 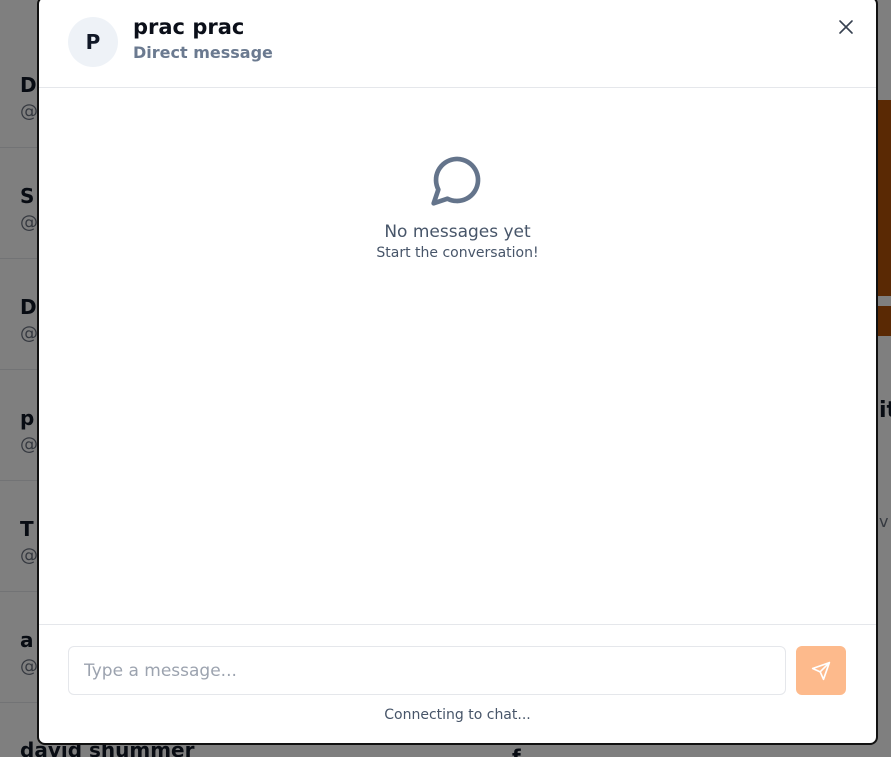 I want to click on empty-state-subtitle: Start the conversation!, so click(x=457, y=253).